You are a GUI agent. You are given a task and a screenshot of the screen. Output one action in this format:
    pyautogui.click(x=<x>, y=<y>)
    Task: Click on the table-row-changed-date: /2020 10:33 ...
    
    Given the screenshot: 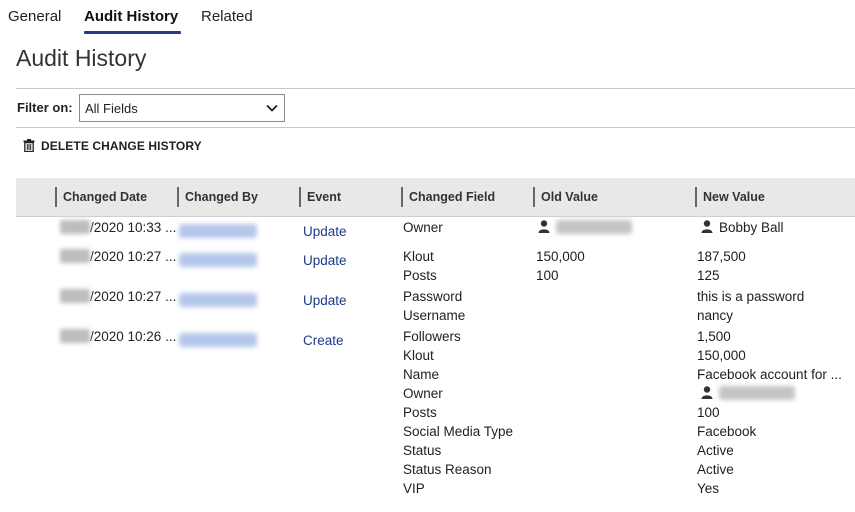 What is the action you would take?
    pyautogui.click(x=118, y=227)
    